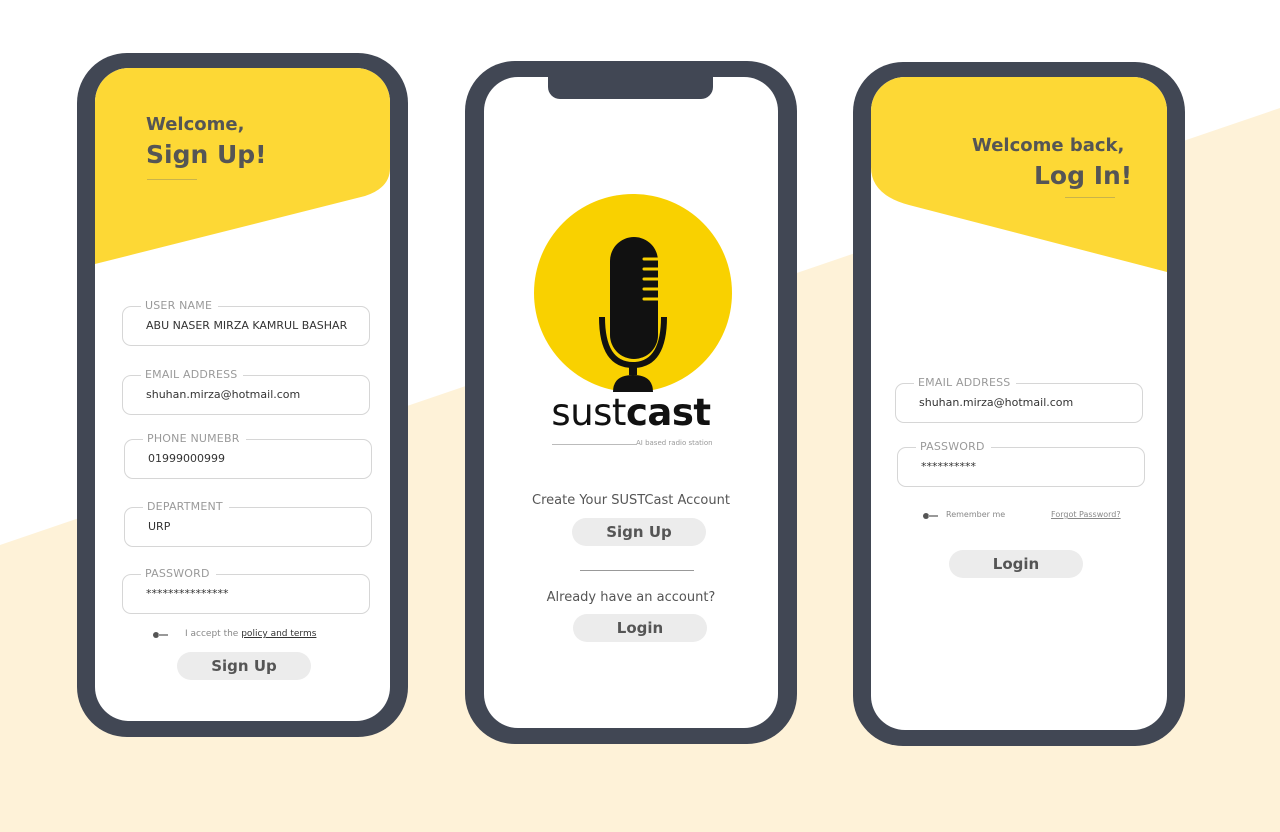 Image resolution: width=1280 pixels, height=832 pixels. Describe the element at coordinates (195, 124) in the screenshot. I see `signup-greeting: Welcome,` at that location.